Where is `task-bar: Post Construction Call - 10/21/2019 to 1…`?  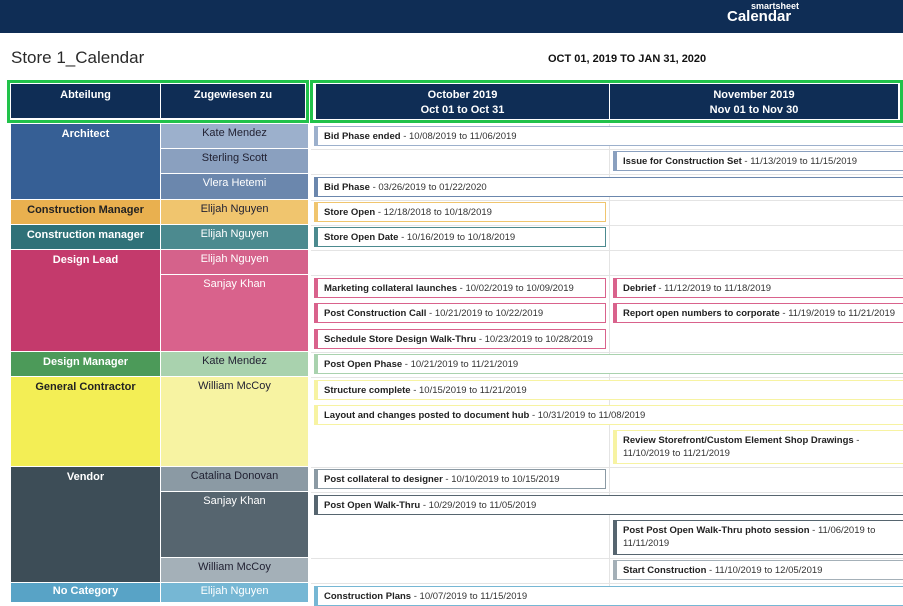
task-bar: Post Construction Call - 10/21/2019 to 1… is located at coordinates (460, 313).